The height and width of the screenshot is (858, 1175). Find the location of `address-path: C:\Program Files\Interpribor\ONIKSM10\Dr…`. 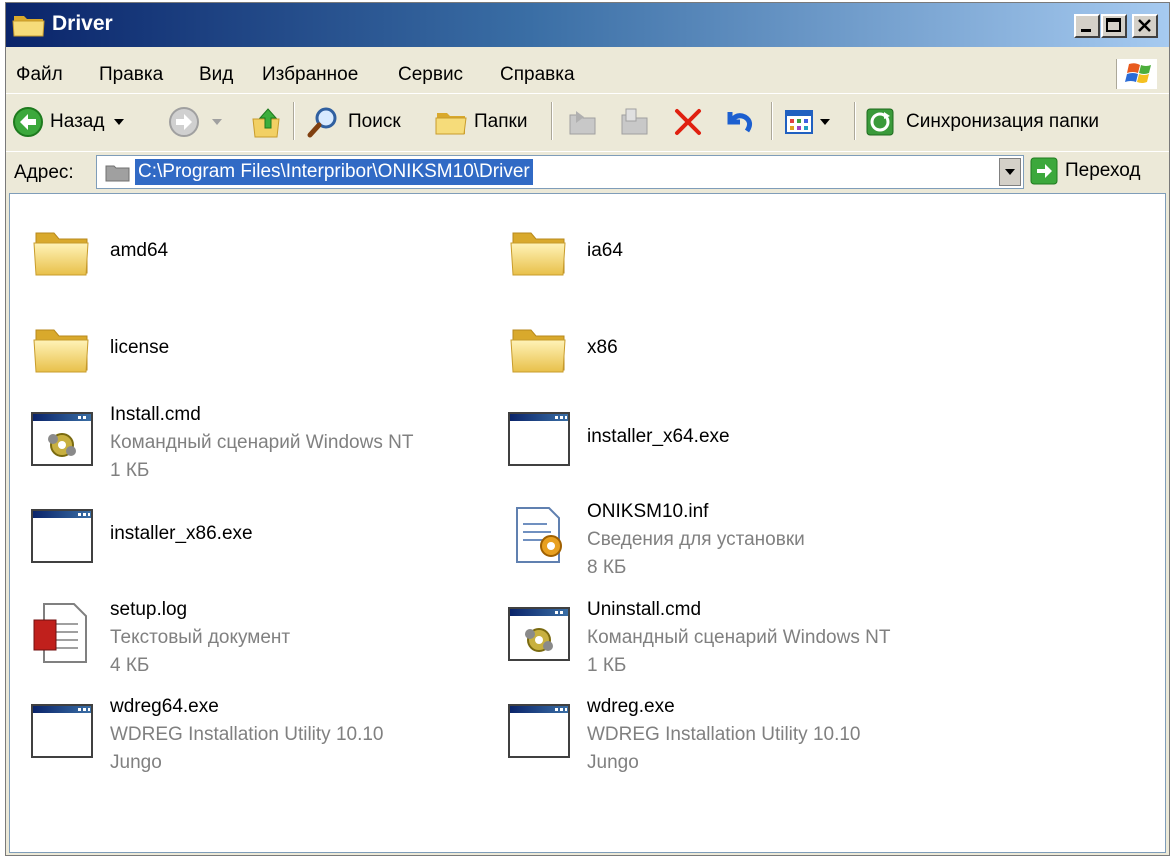

address-path: C:\Program Files\Interpribor\ONIKSM10\Dr… is located at coordinates (334, 172).